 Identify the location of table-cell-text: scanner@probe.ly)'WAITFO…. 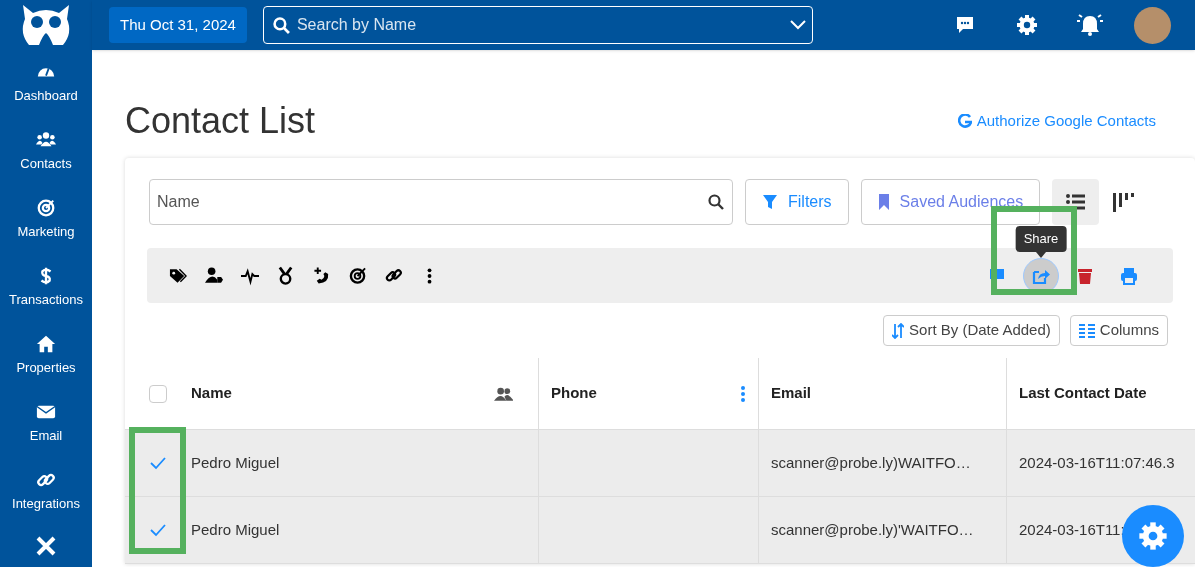
(872, 529).